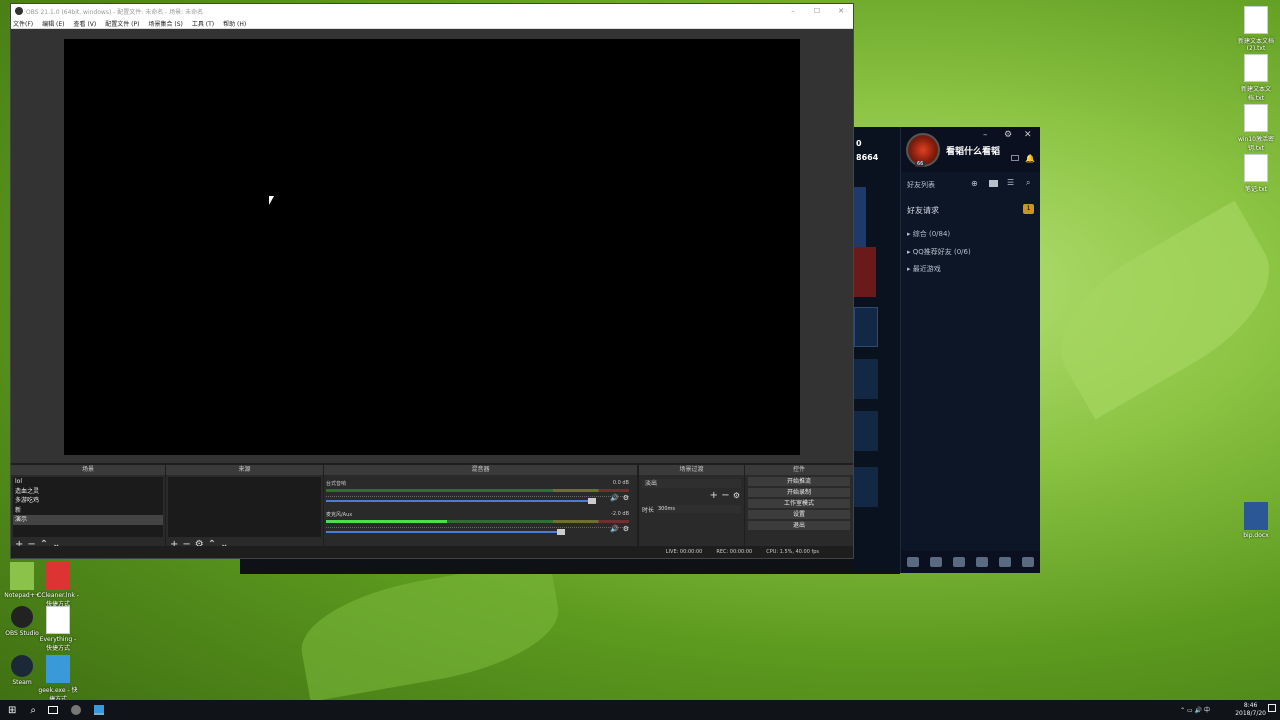  Describe the element at coordinates (817, 11) in the screenshot. I see `maximize-icon: ☐` at that location.